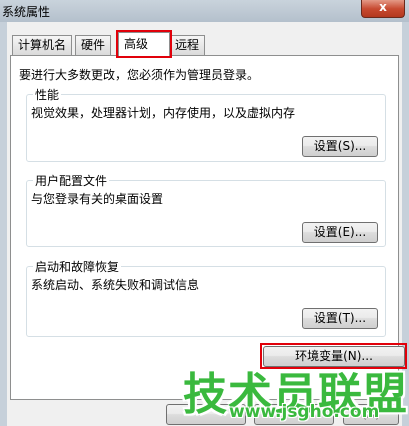 Image resolution: width=409 pixels, height=426 pixels. I want to click on tab-computer-name: 计算机名, so click(42, 45).